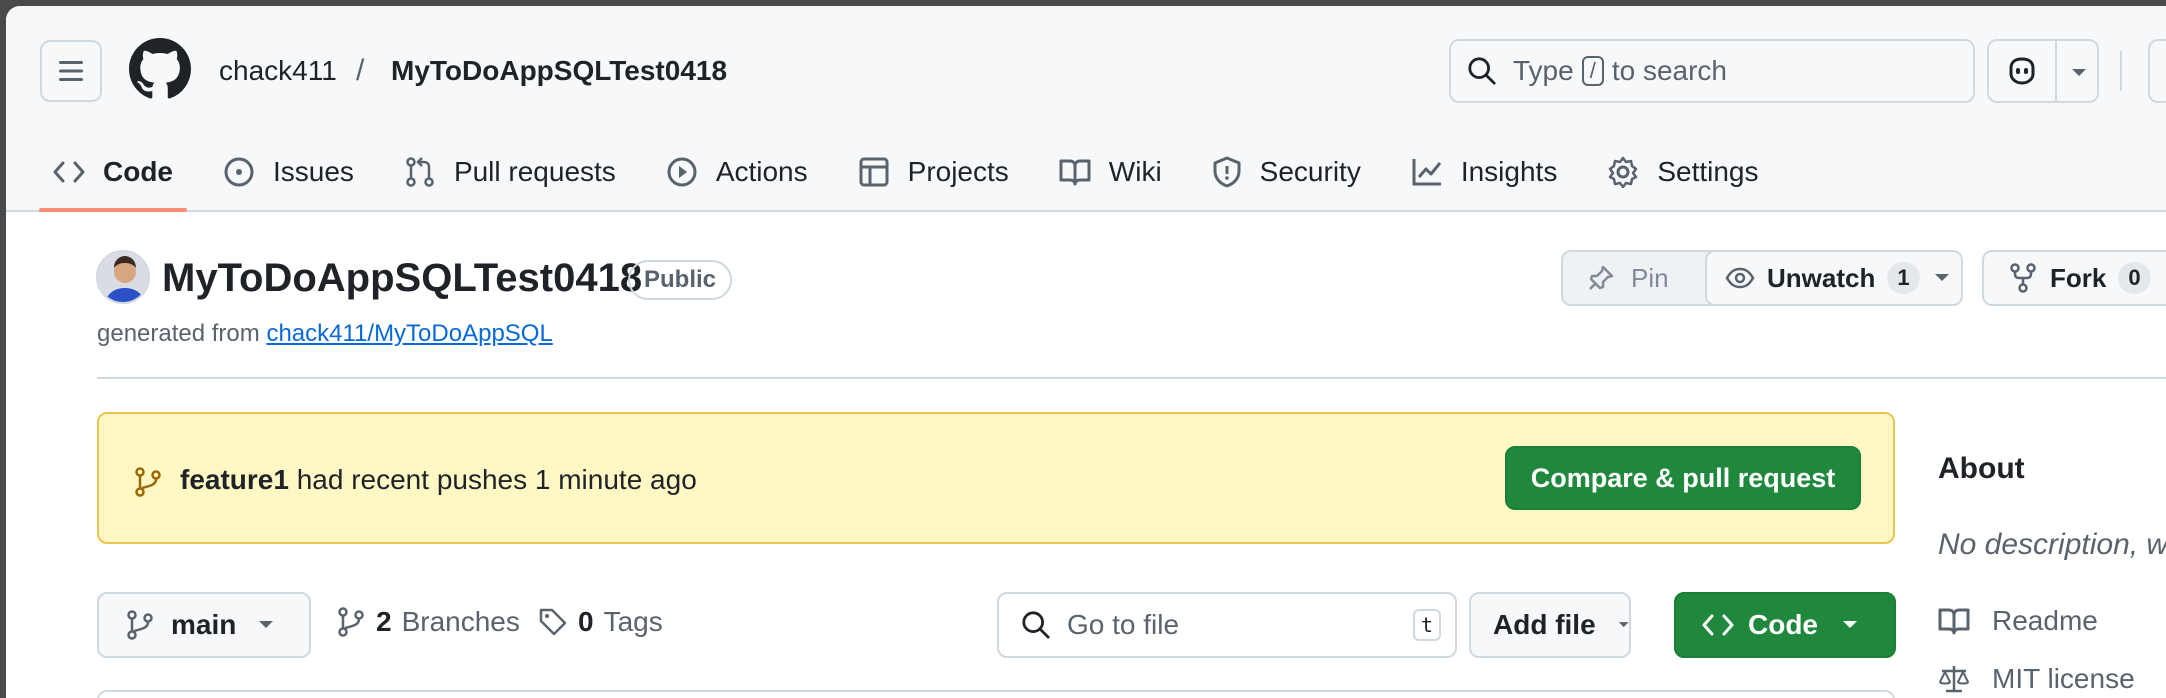 Image resolution: width=2166 pixels, height=698 pixels. What do you see at coordinates (2022, 71) in the screenshot?
I see `copilot-icon` at bounding box center [2022, 71].